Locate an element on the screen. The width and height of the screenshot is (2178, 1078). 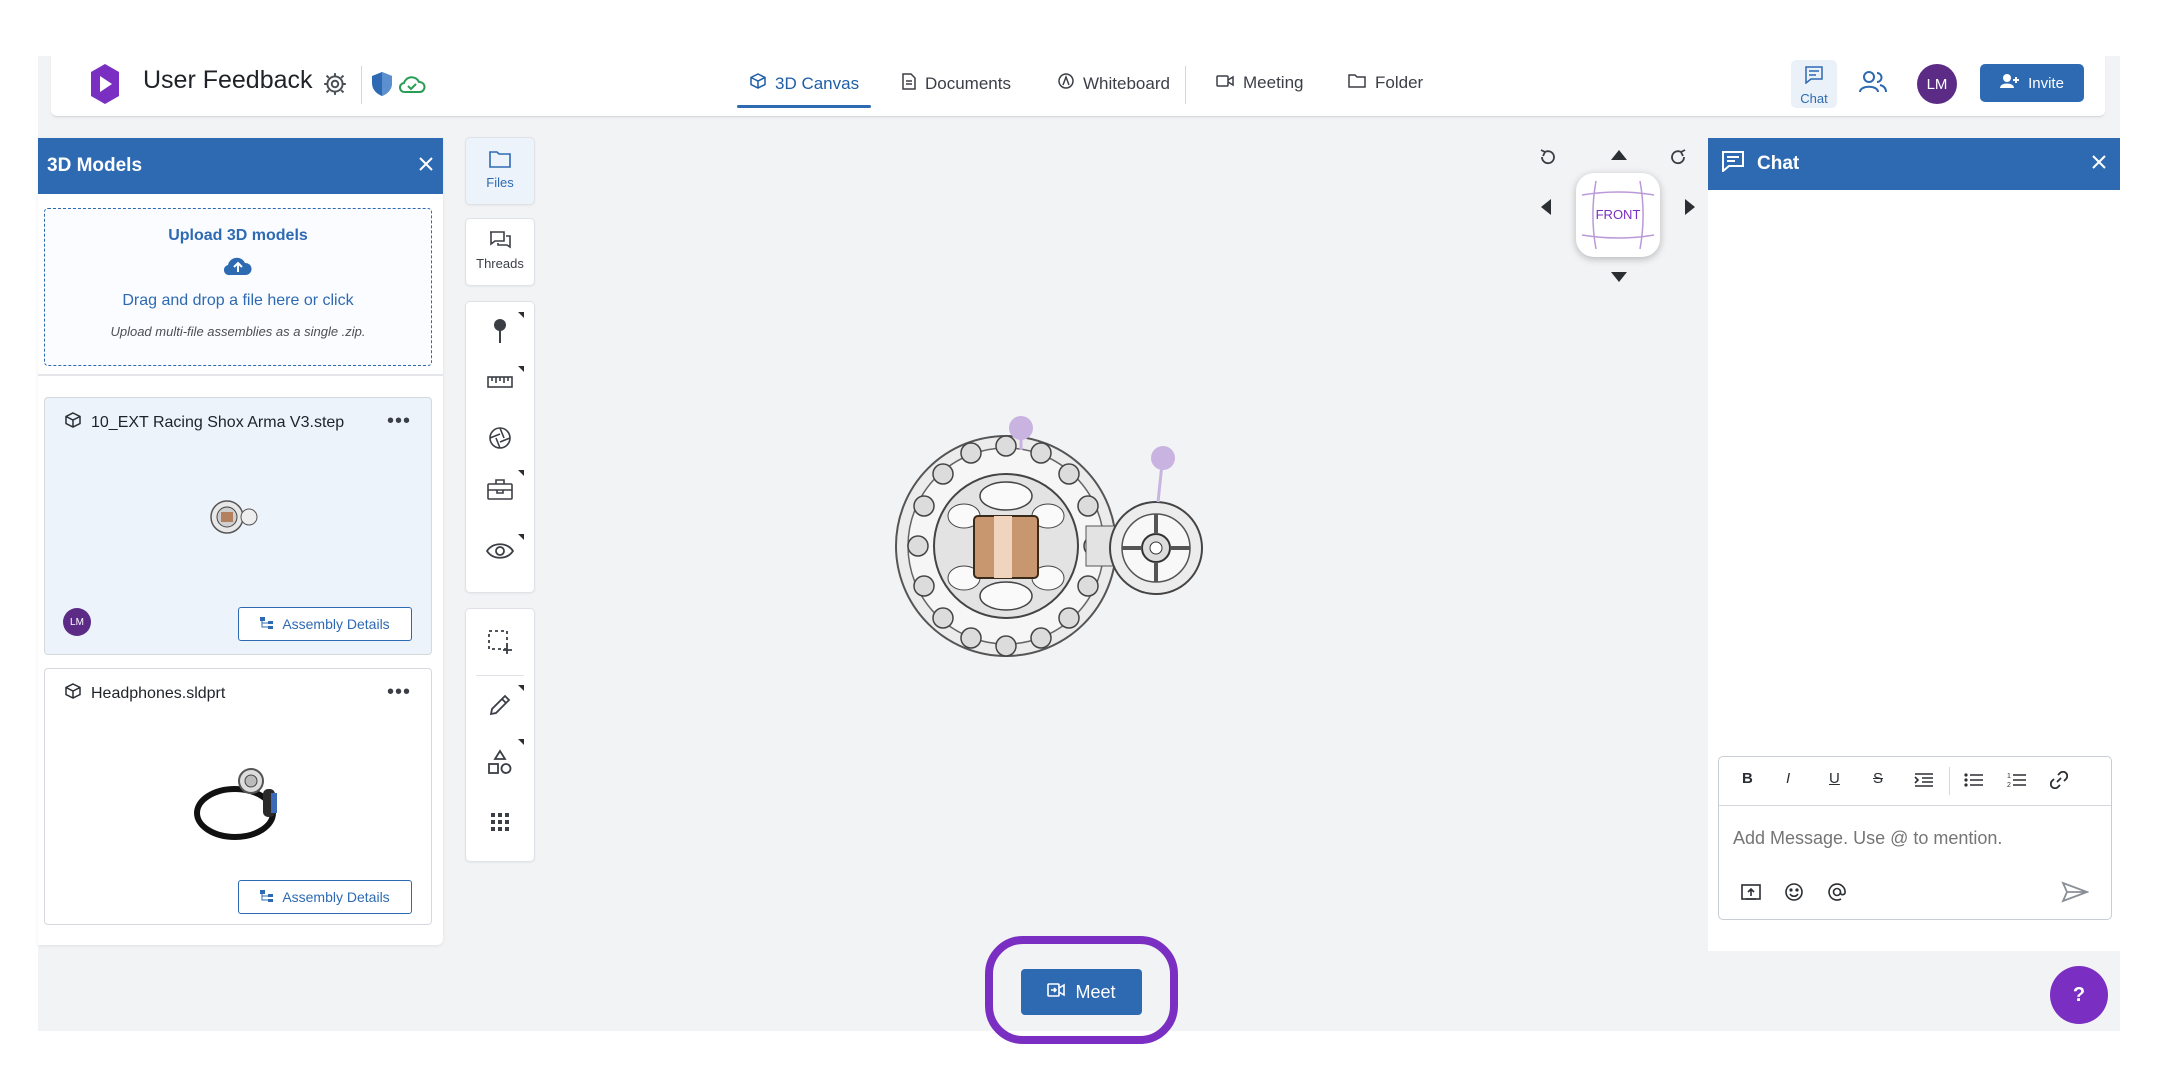
arrow-down-icon is located at coordinates (1619, 278).